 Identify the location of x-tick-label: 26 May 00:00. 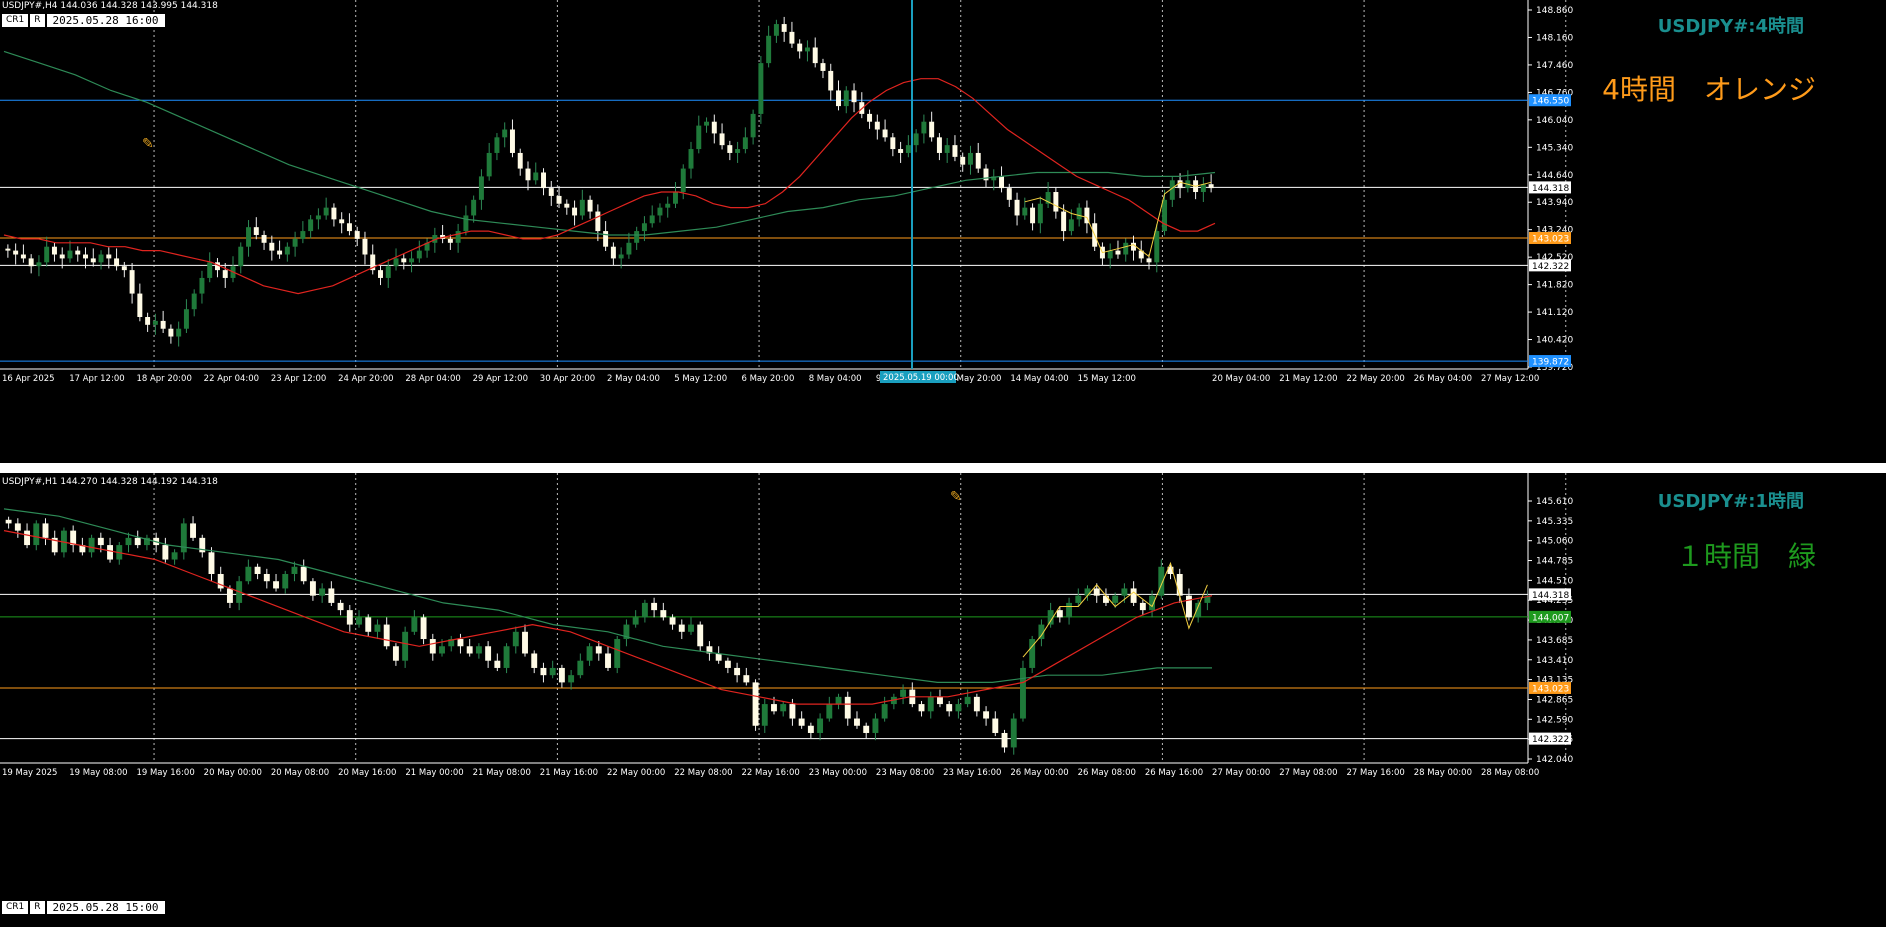
(1039, 773).